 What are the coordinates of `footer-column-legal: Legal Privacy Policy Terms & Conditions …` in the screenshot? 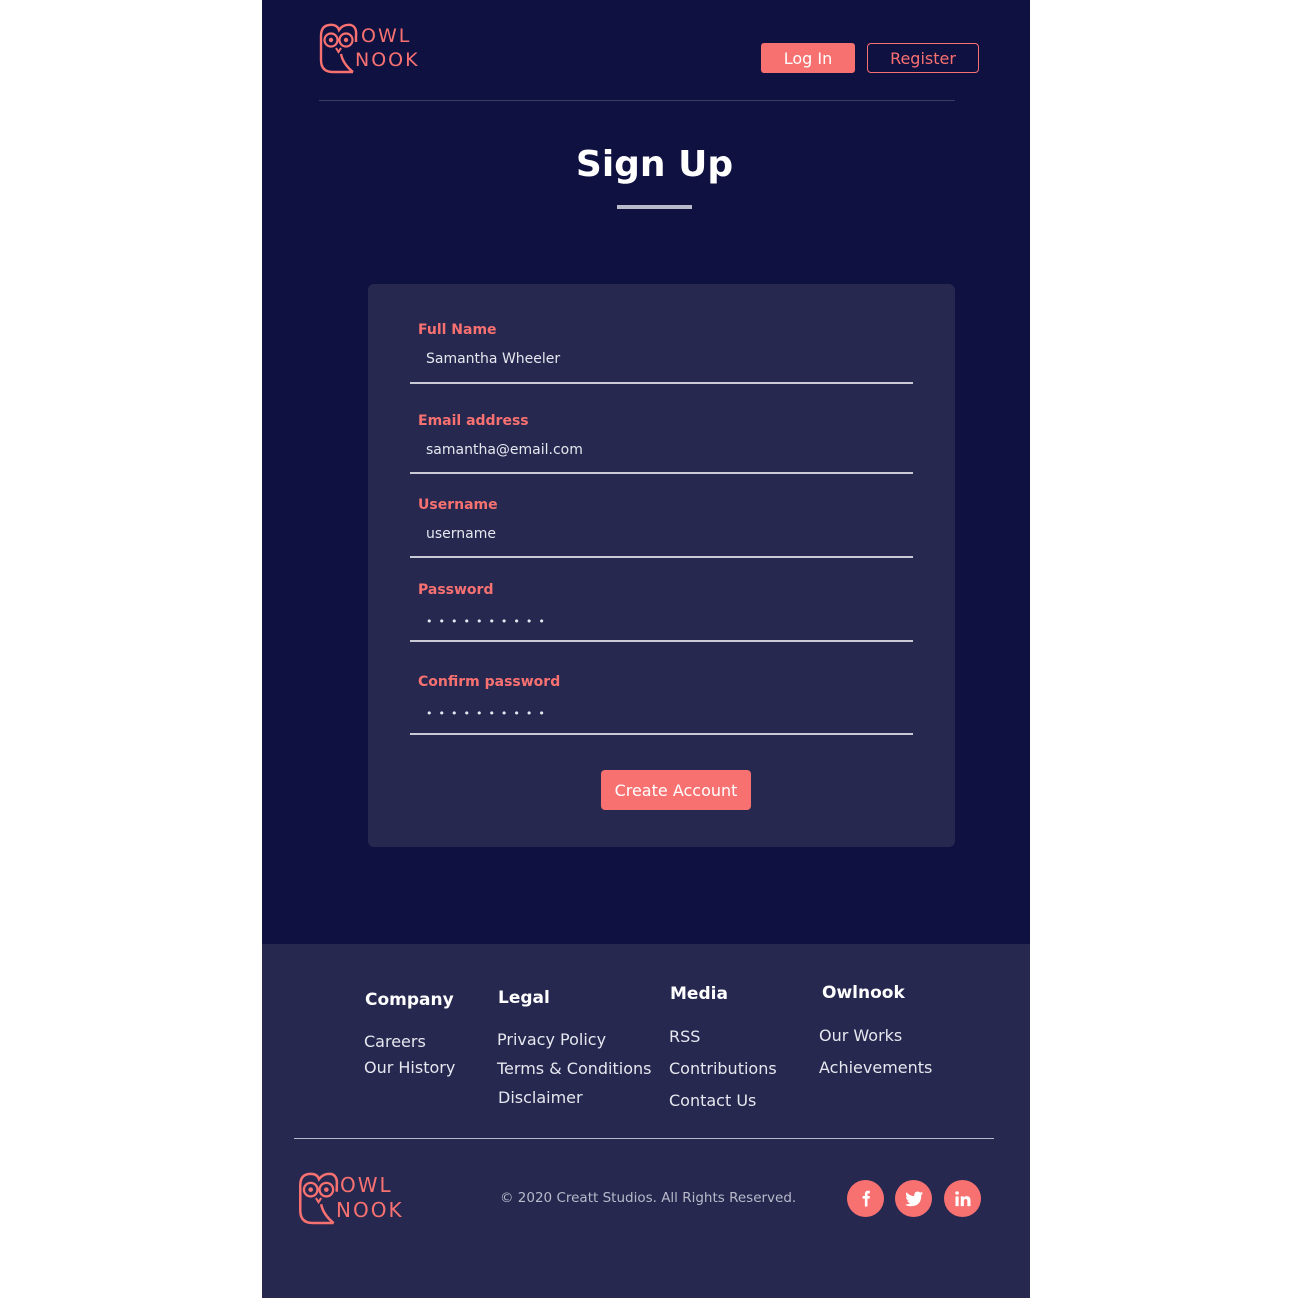 It's located at (574, 1047).